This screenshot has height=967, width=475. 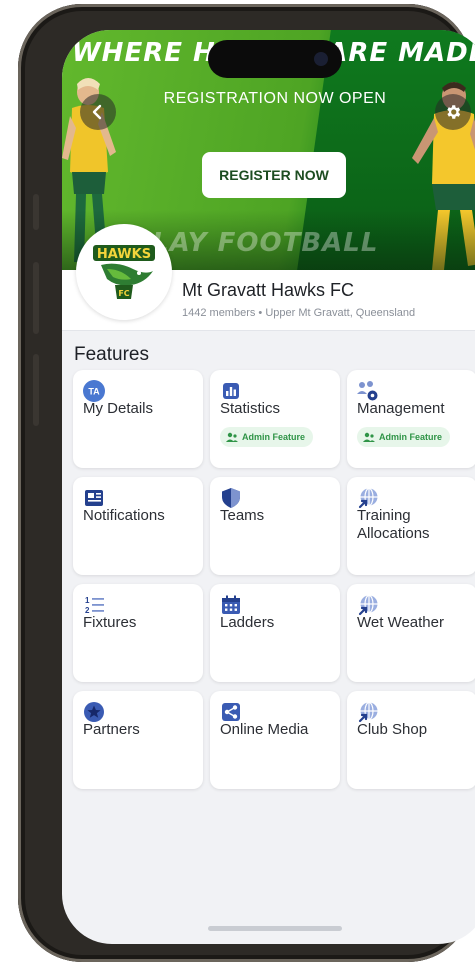 I want to click on club-name: Mt Gravatt Hawks FC, so click(x=268, y=290).